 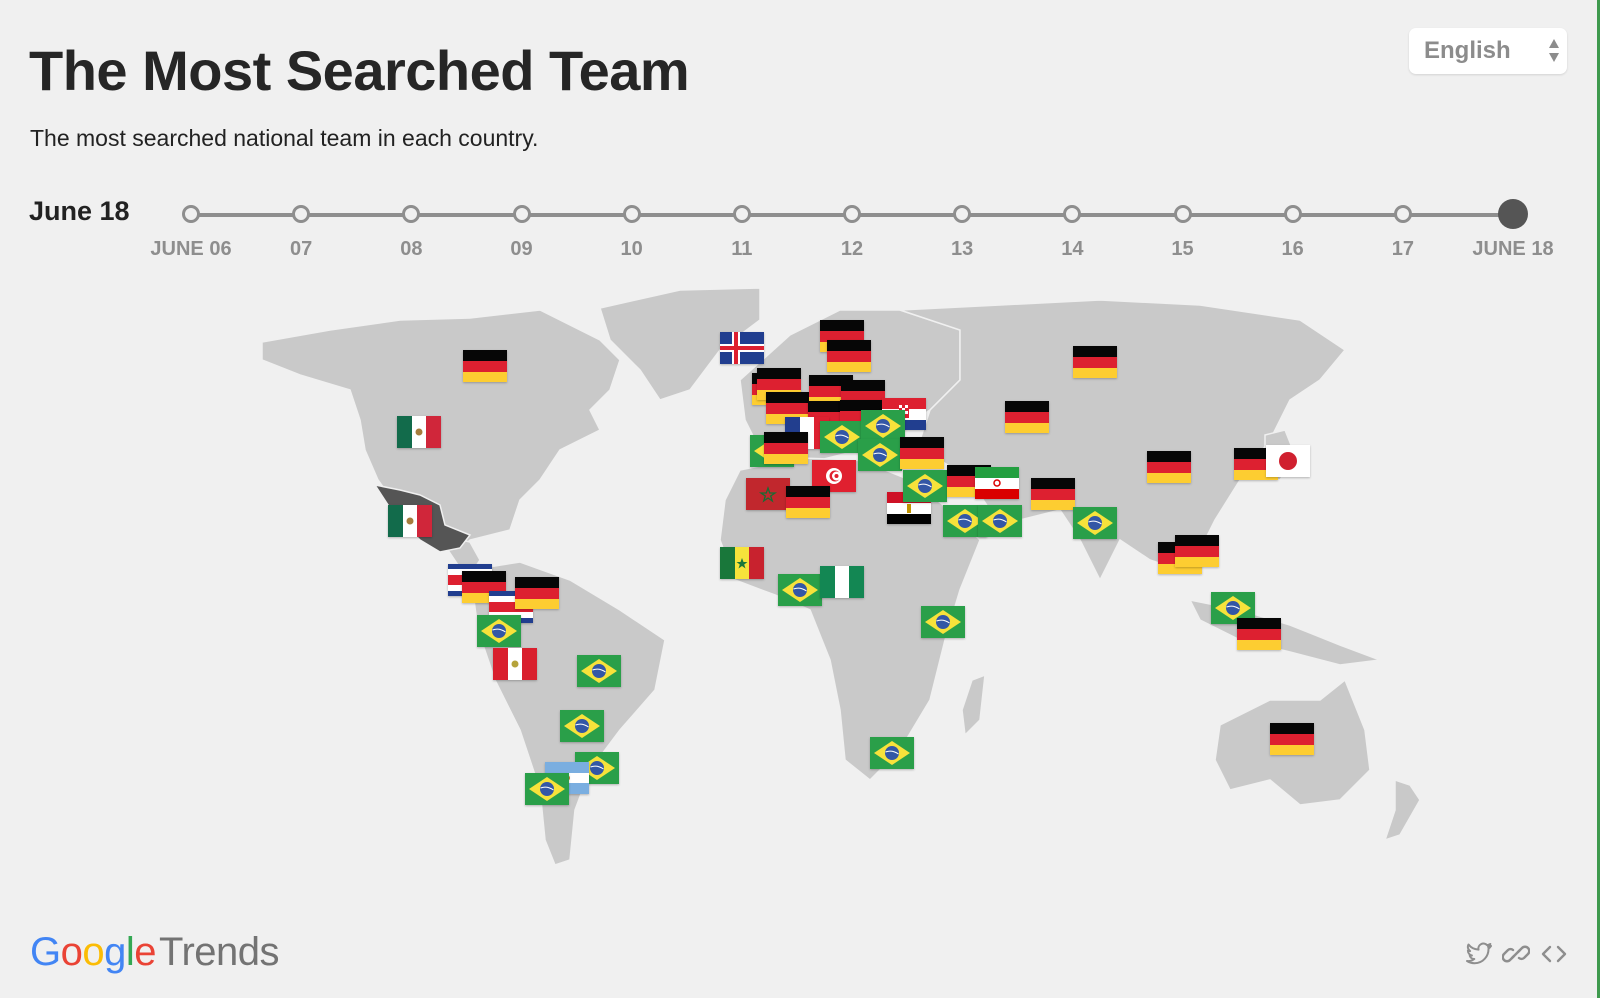 I want to click on timeline-tick-label: 17, so click(x=1403, y=249).